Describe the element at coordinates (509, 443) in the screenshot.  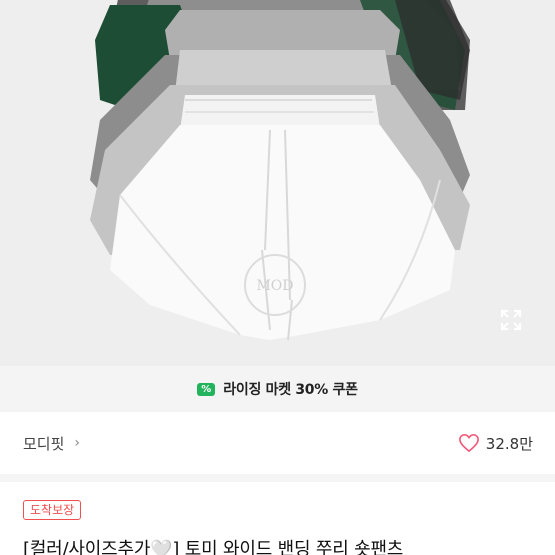
I see `like-count: 32.8만` at that location.